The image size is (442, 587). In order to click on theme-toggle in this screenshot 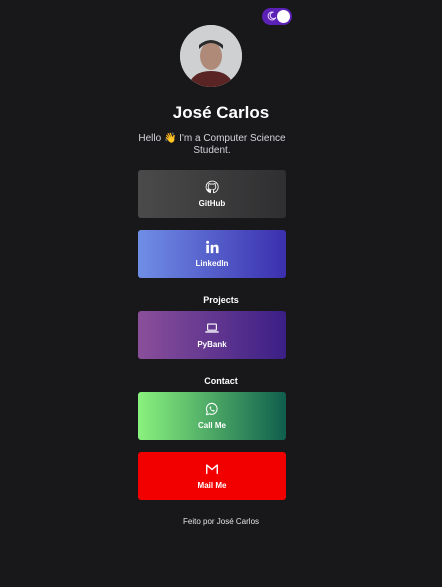, I will do `click(277, 16)`.